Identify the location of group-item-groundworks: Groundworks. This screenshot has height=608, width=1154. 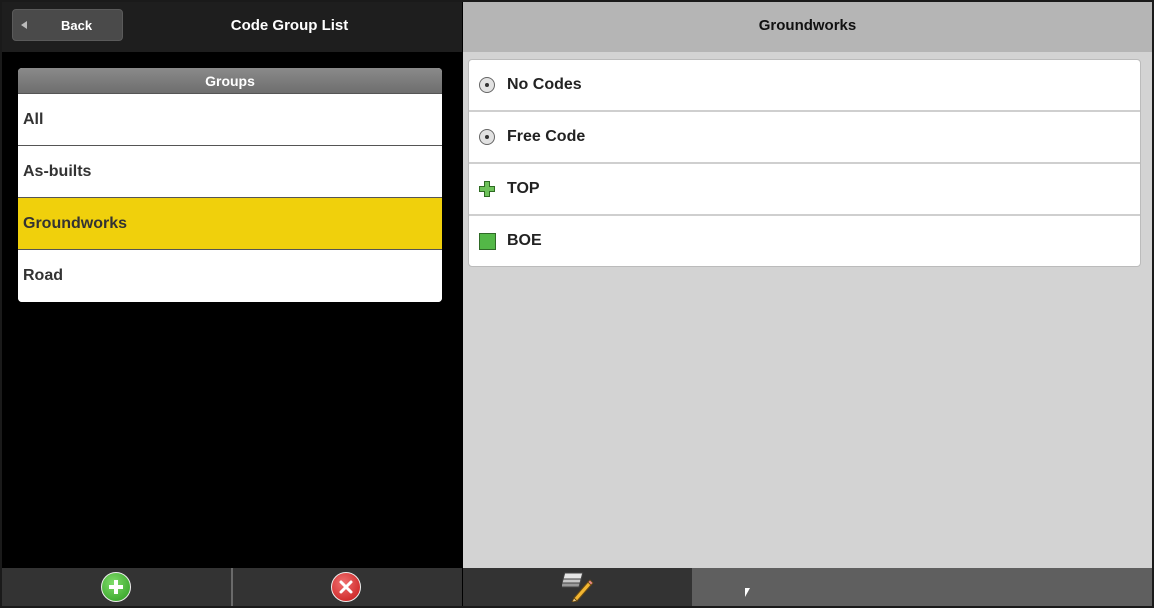
(230, 224).